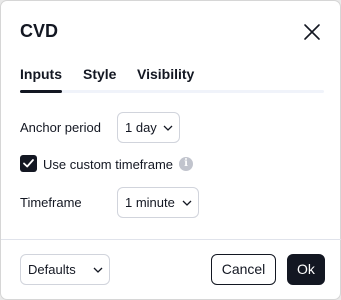 The height and width of the screenshot is (300, 341). I want to click on footer-divider, so click(171, 239).